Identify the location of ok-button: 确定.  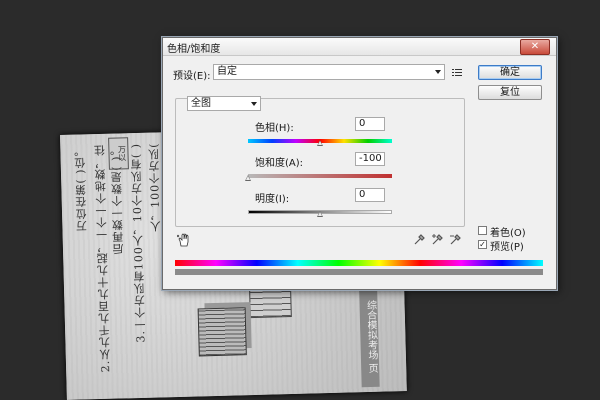
(510, 72).